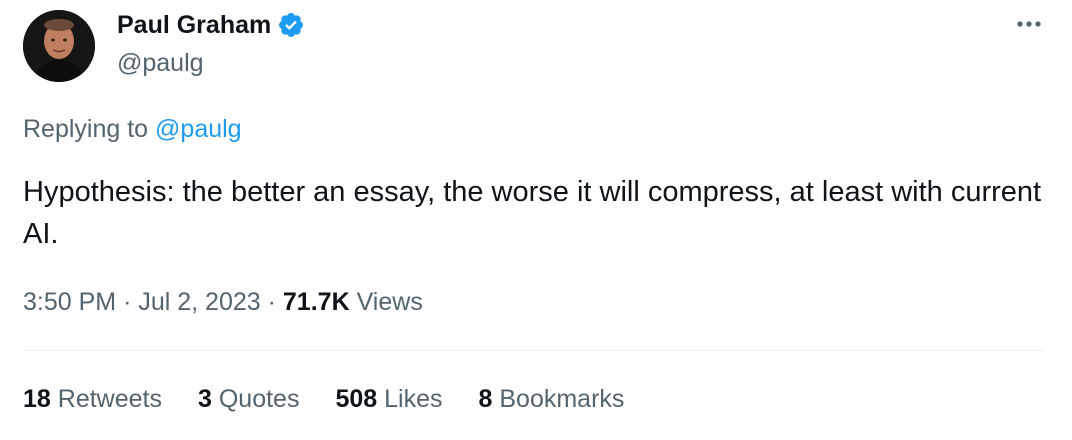 This screenshot has width=1072, height=440. Describe the element at coordinates (1029, 24) in the screenshot. I see `more-horizontal-icon` at that location.